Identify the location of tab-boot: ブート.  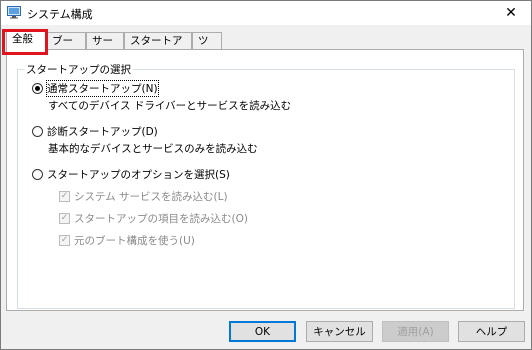
(66, 47).